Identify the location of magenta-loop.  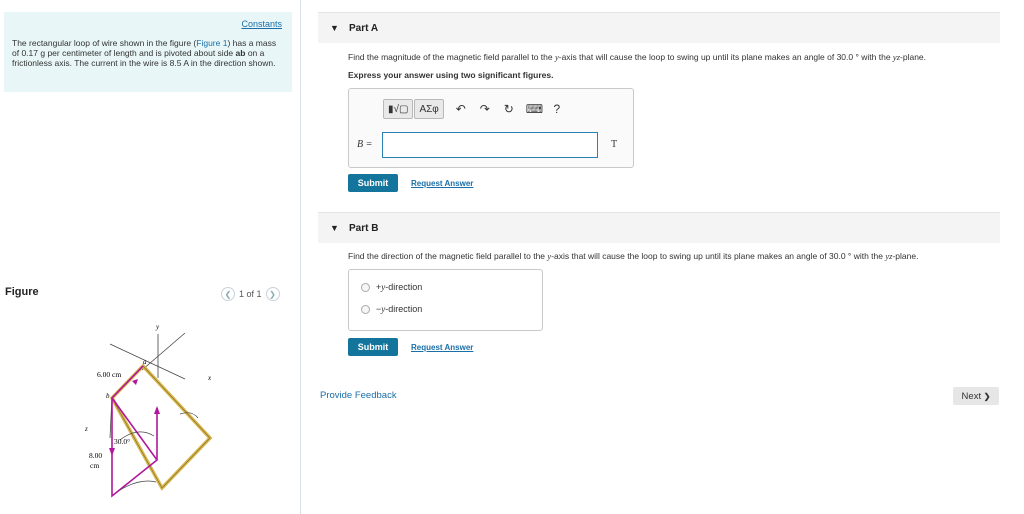
(134, 431).